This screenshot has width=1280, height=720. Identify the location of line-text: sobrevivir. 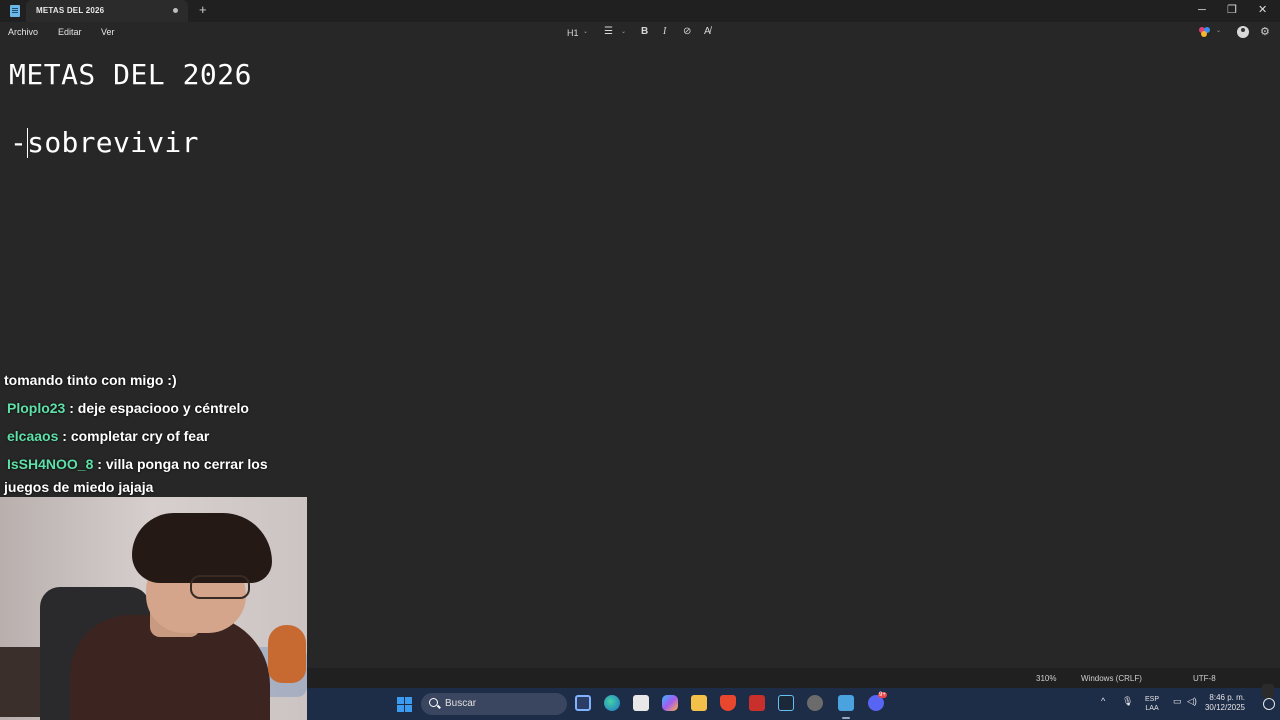
(113, 142).